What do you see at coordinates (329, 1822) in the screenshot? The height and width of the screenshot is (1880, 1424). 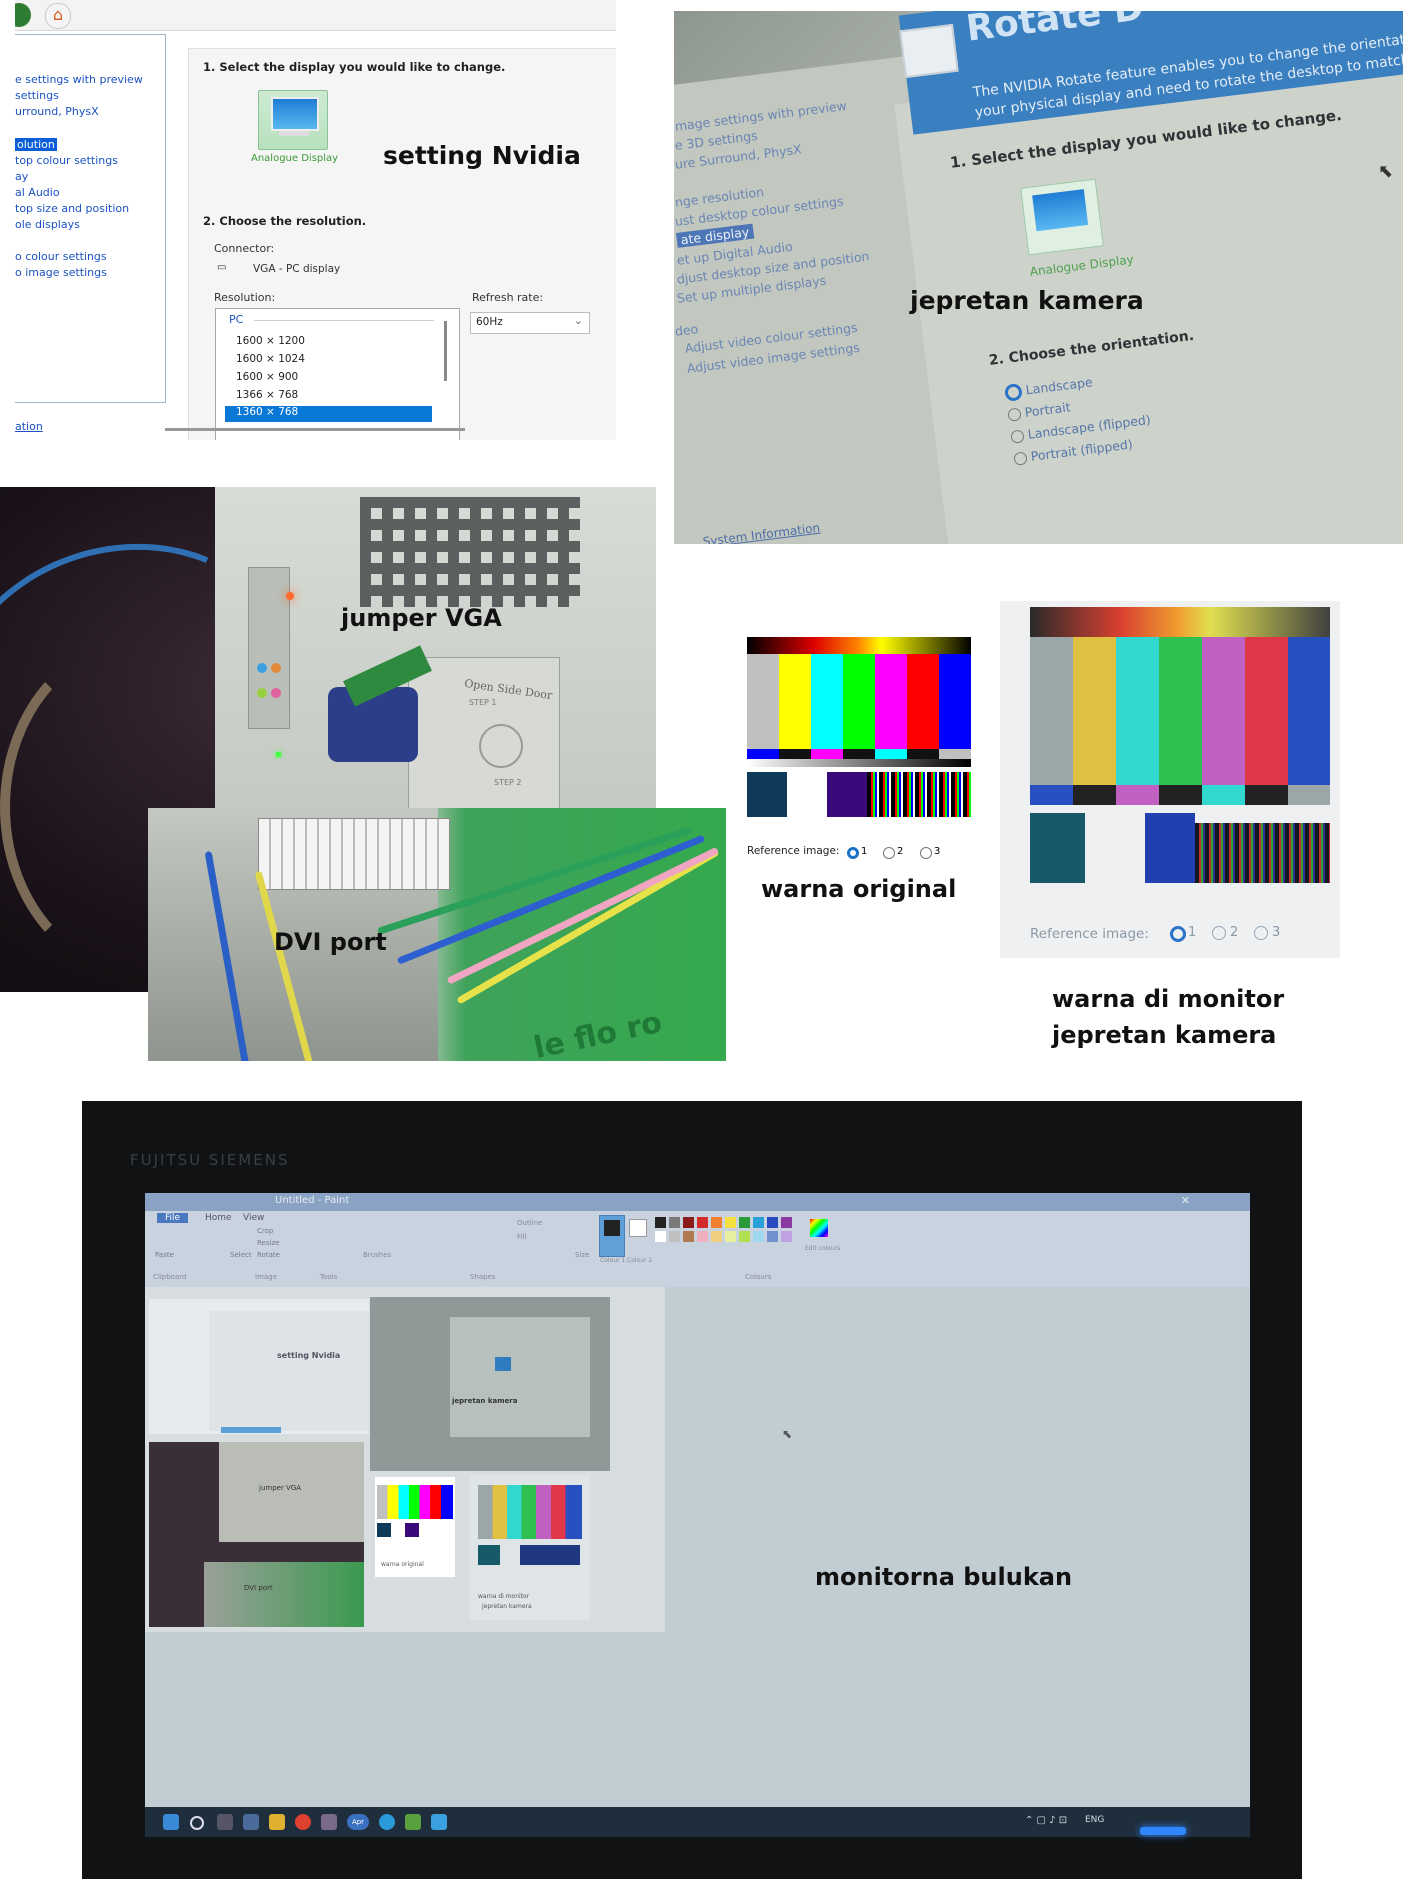 I see `app-icon` at bounding box center [329, 1822].